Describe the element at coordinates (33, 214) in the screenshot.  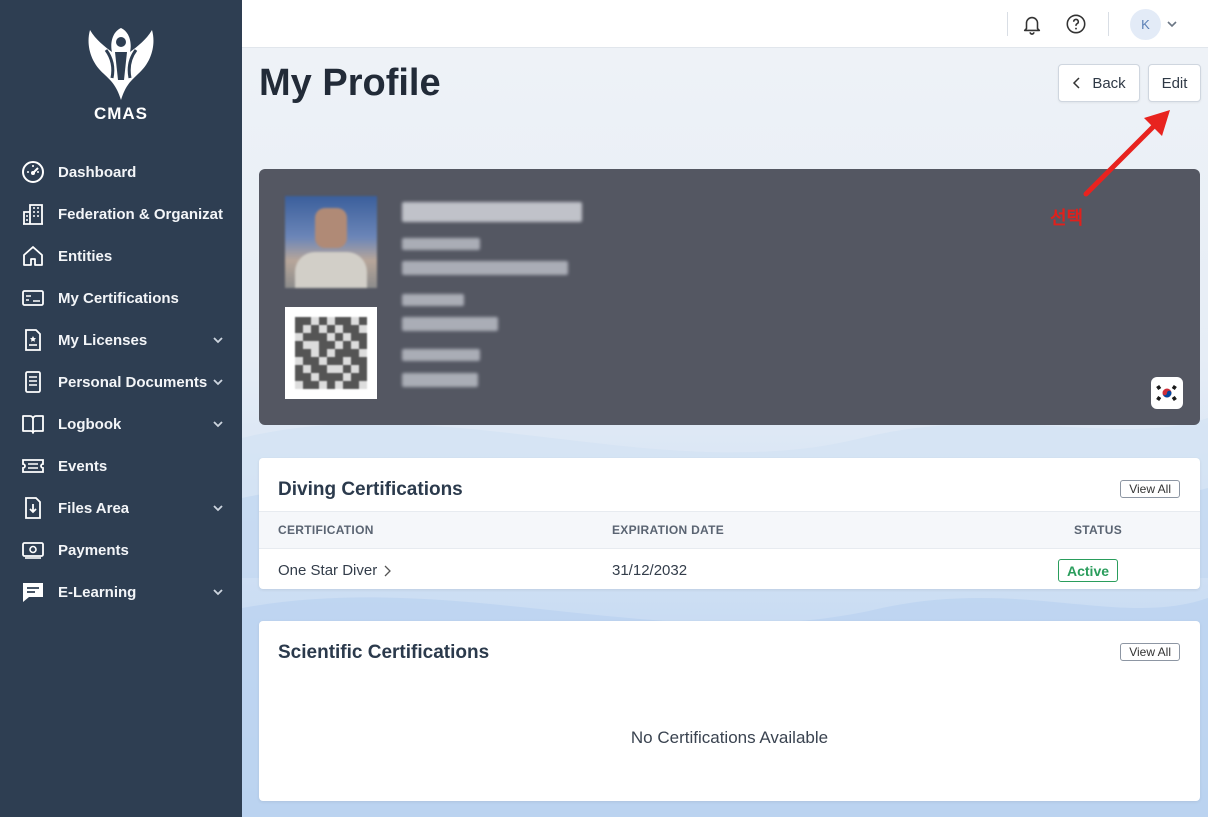
I see `building-icon` at that location.